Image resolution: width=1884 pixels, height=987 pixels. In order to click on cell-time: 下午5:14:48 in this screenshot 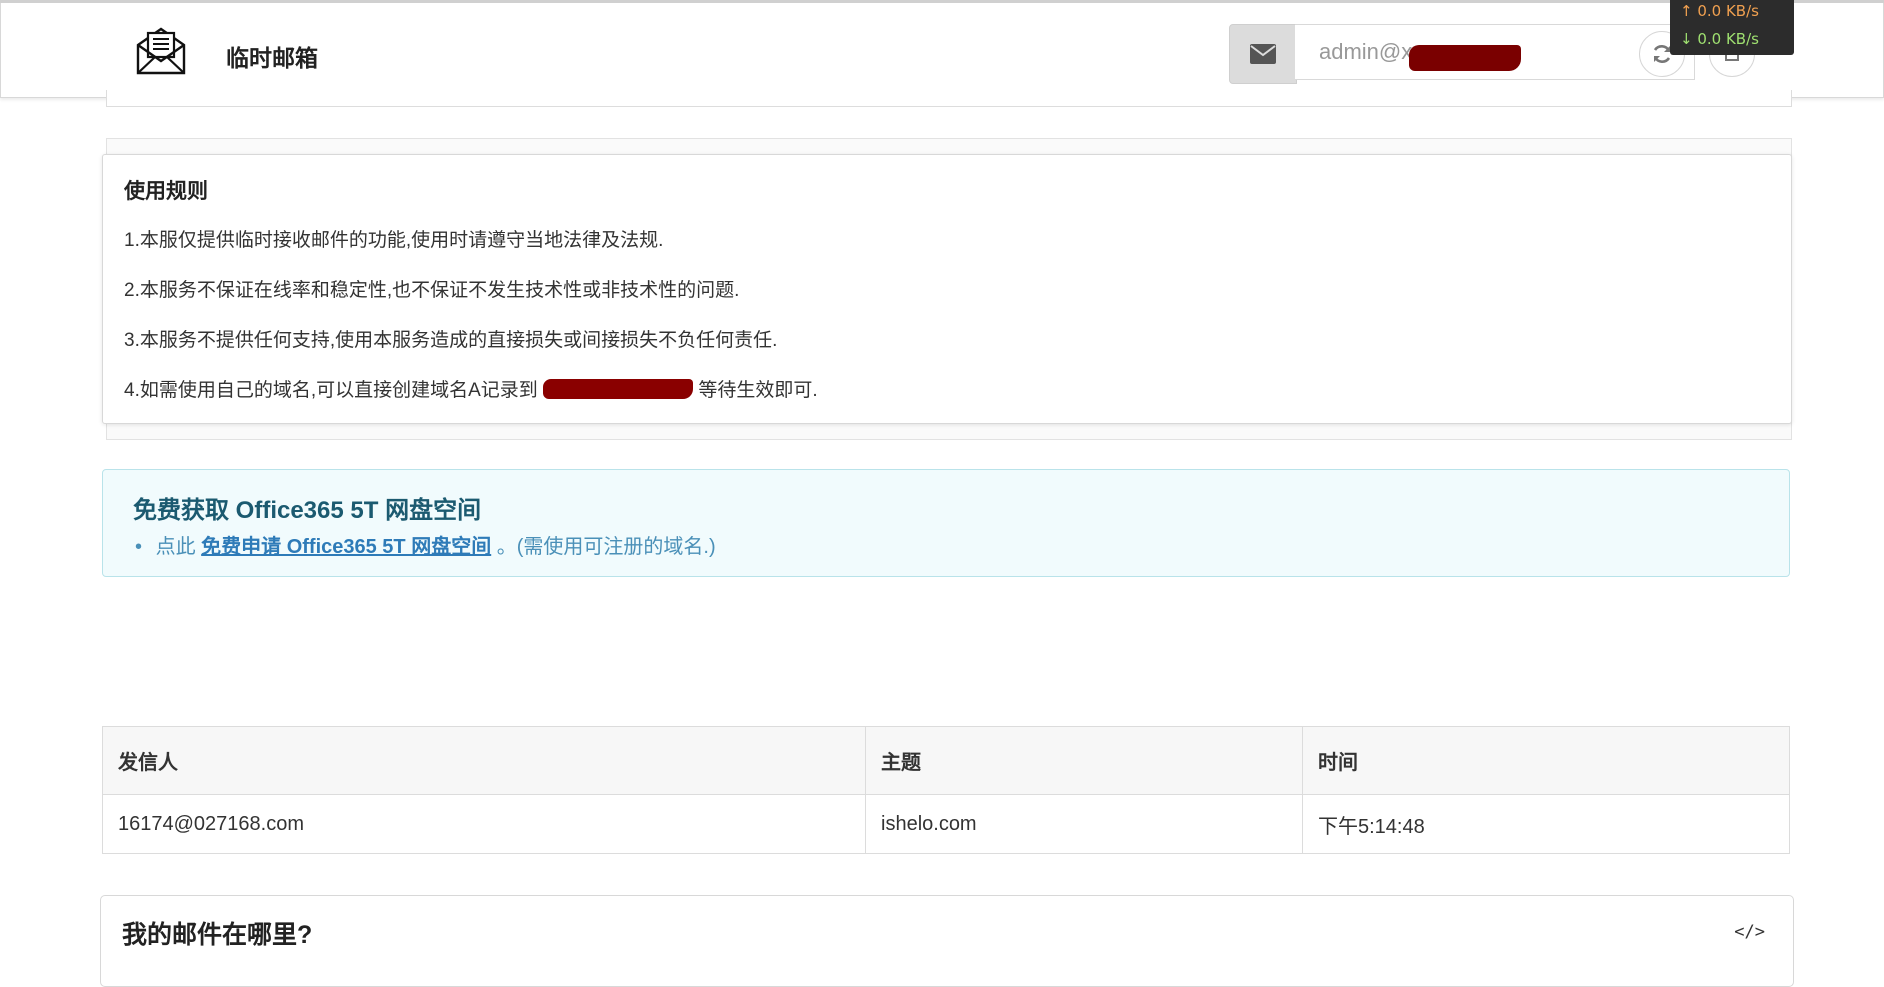, I will do `click(1546, 824)`.